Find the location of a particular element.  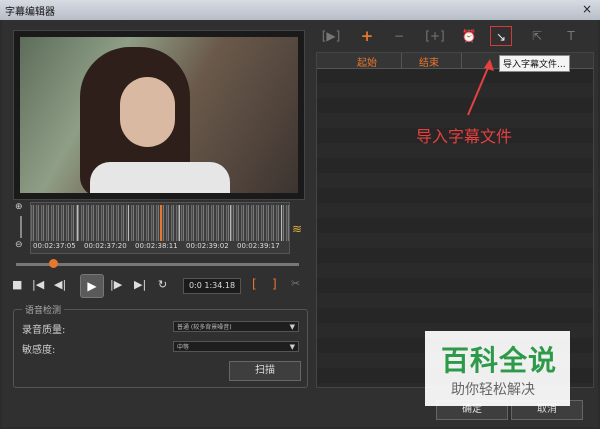

waveform-icon: ≋ is located at coordinates (297, 229).